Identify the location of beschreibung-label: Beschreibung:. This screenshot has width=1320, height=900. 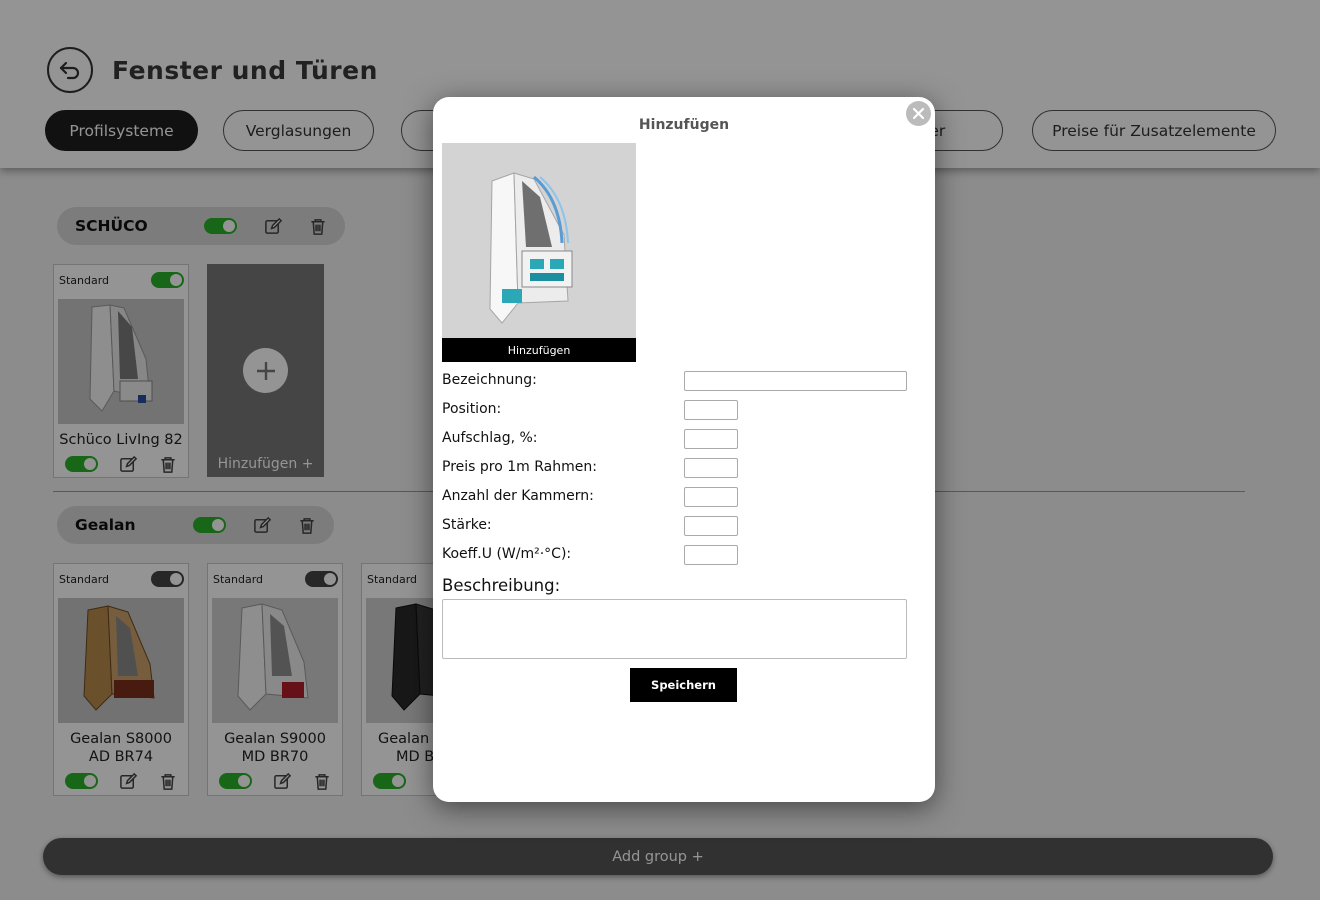
(501, 585).